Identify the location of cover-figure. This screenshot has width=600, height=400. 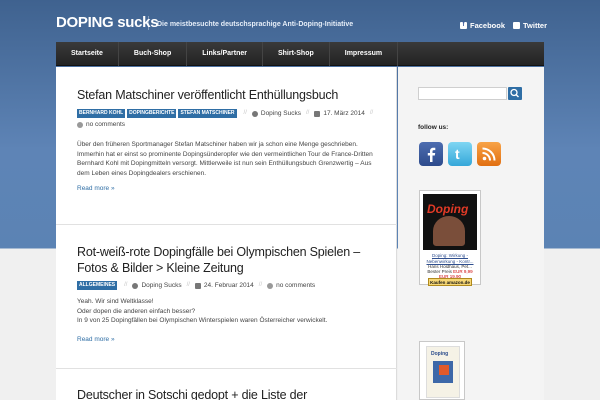
(449, 231).